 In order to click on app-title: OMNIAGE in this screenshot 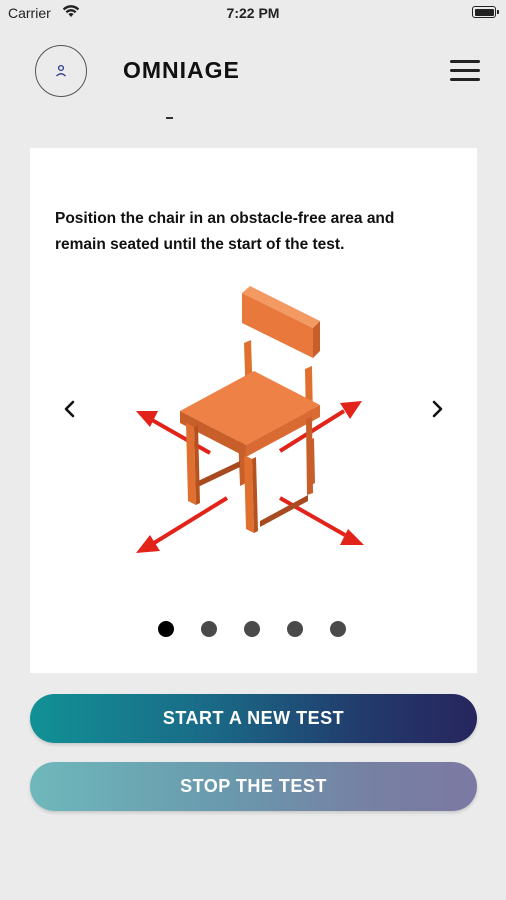, I will do `click(181, 70)`.